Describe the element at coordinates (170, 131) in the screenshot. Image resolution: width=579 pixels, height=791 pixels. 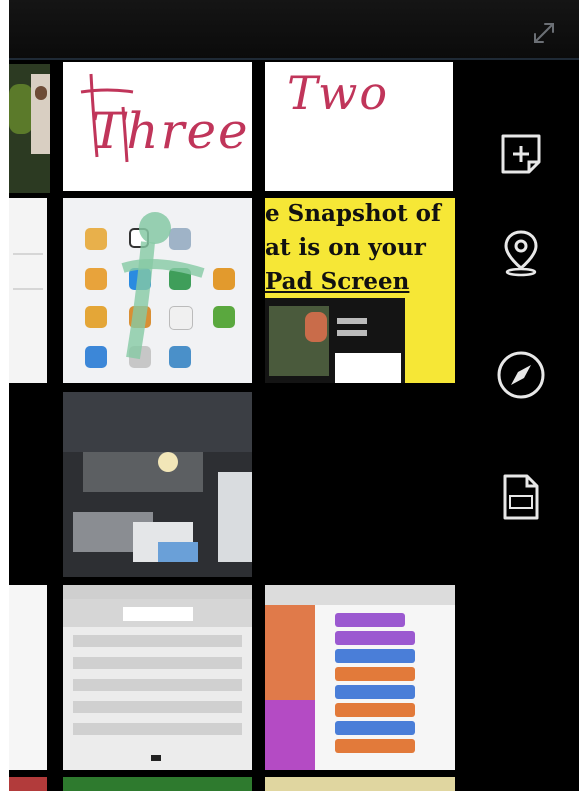
I see `note-three-text: Three` at that location.